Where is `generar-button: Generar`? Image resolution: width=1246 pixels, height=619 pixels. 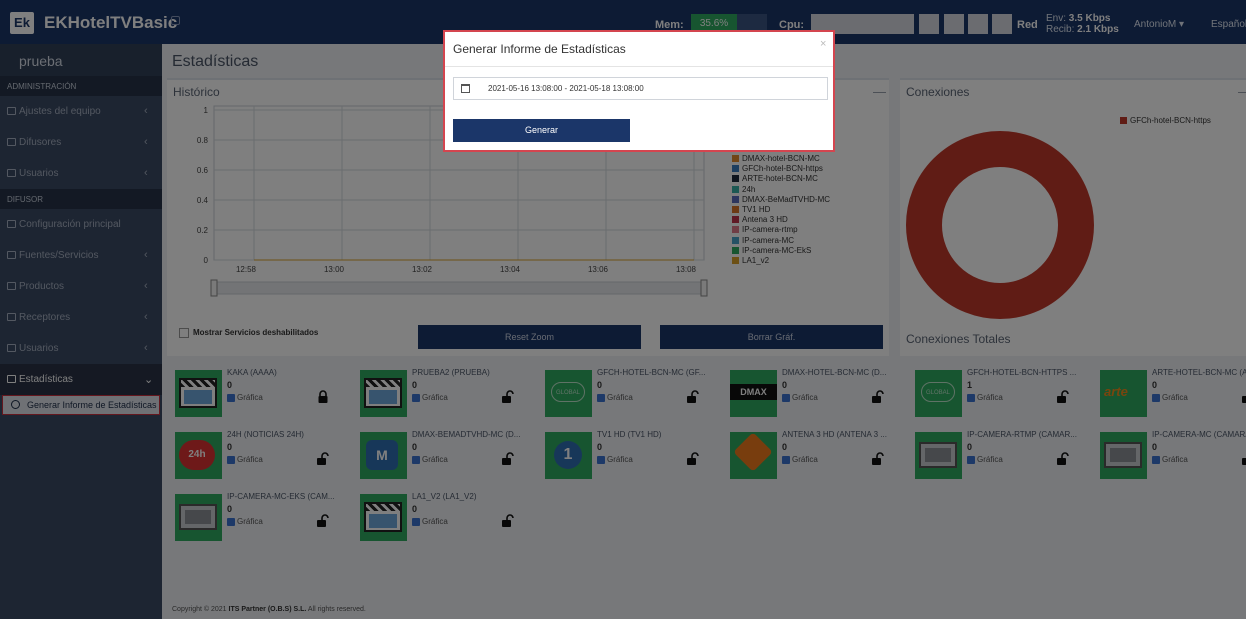
generar-button: Generar is located at coordinates (541, 130).